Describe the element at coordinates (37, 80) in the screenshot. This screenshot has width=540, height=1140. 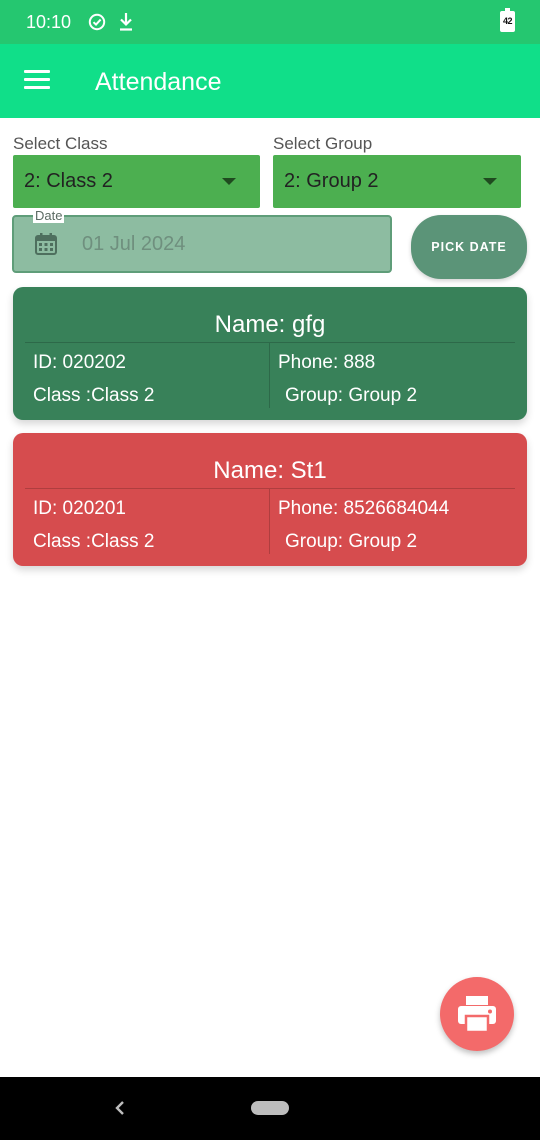
I see `menu-icon` at that location.